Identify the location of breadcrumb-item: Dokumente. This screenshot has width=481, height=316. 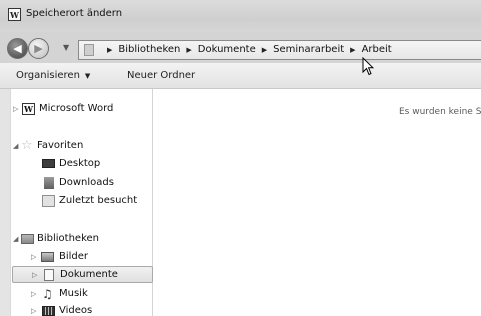
(227, 49).